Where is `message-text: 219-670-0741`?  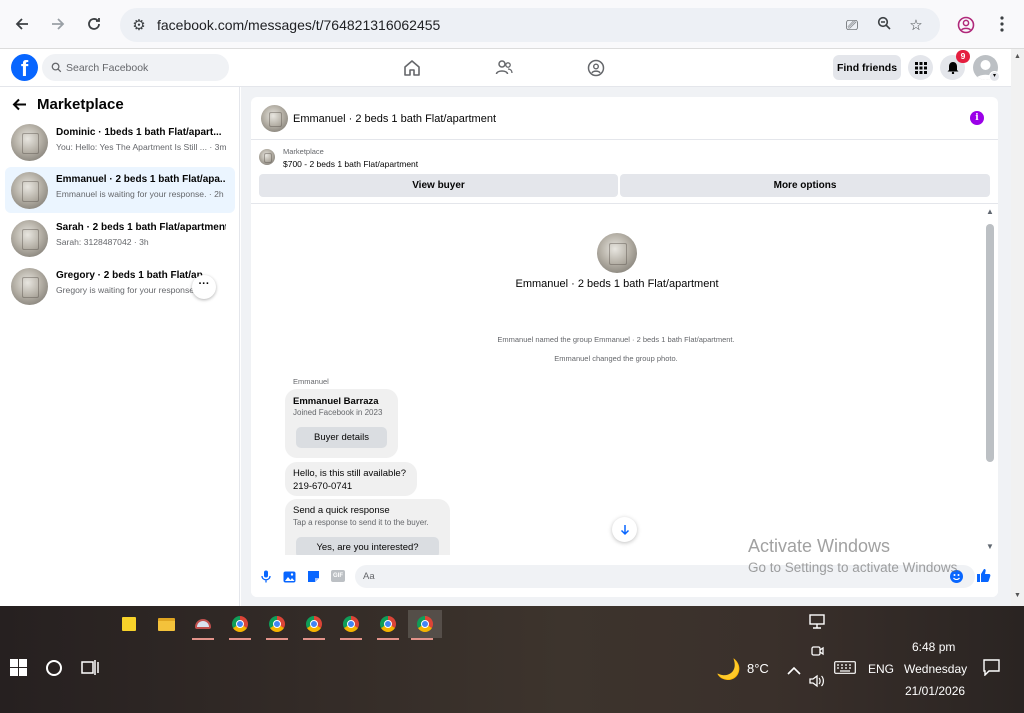
message-text: 219-670-0741 is located at coordinates (323, 486).